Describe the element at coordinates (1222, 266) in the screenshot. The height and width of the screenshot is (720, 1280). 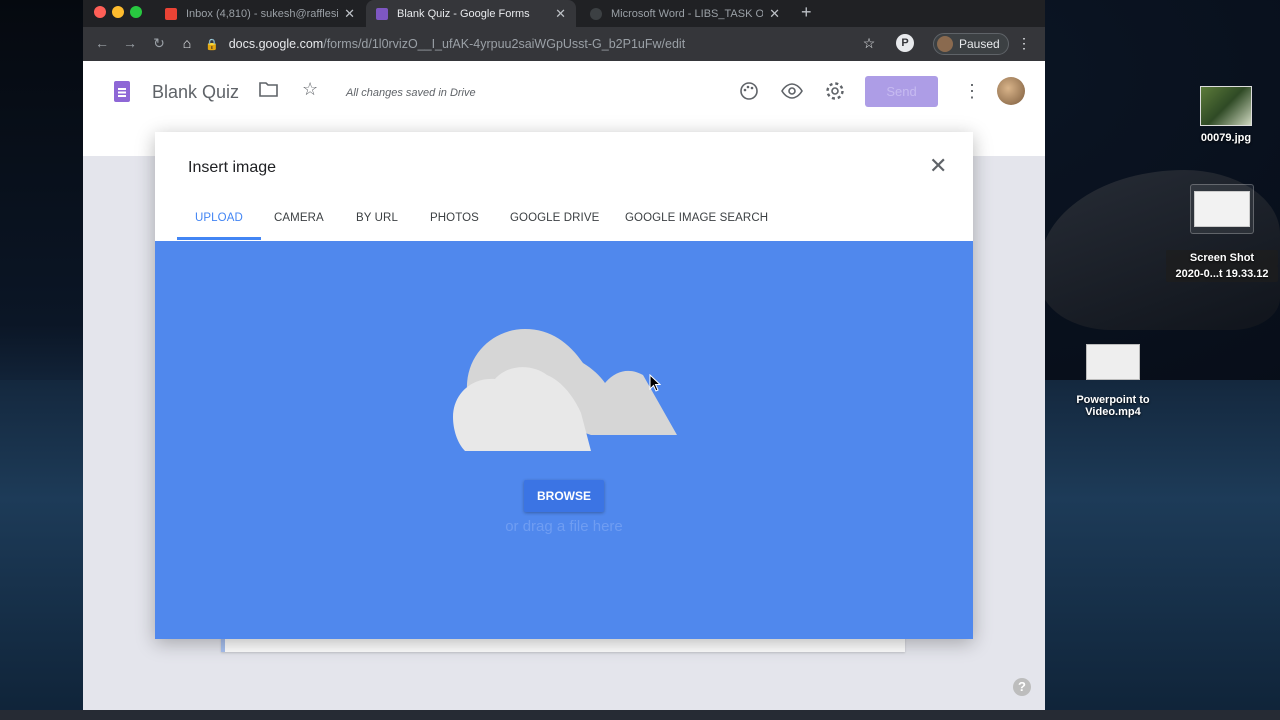
I see `desktop-file-screenshot-label: Screen Shot 2020-0...t 19.33.12` at that location.